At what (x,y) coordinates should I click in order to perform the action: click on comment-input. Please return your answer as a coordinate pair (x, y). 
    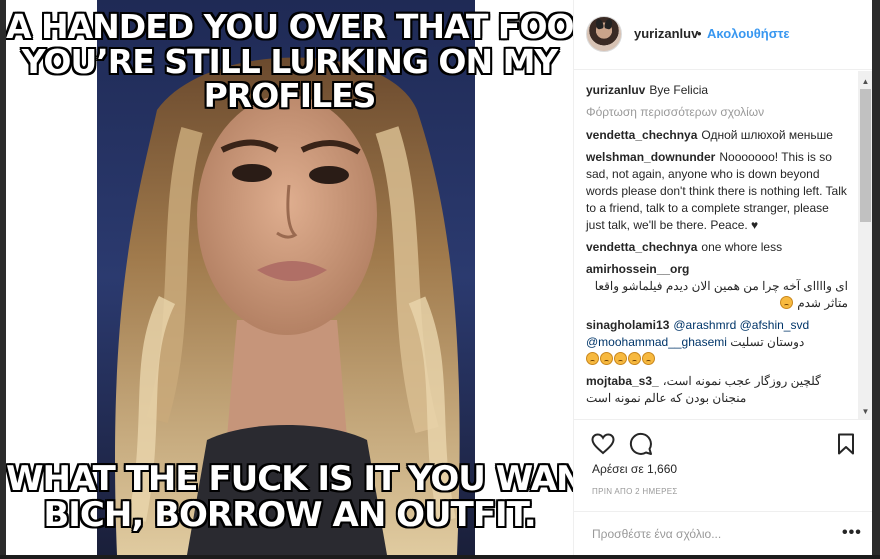
    Looking at the image, I should click on (712, 534).